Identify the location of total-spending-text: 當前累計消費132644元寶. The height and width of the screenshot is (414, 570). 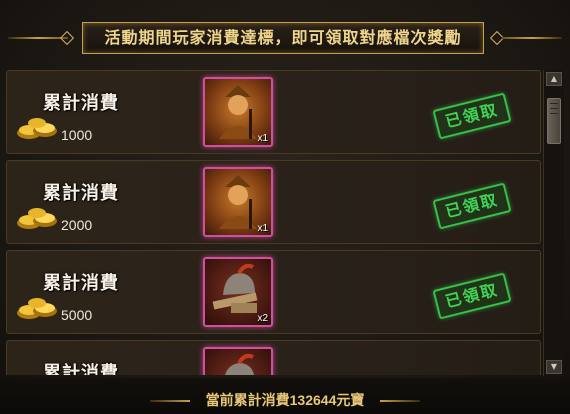
(285, 400).